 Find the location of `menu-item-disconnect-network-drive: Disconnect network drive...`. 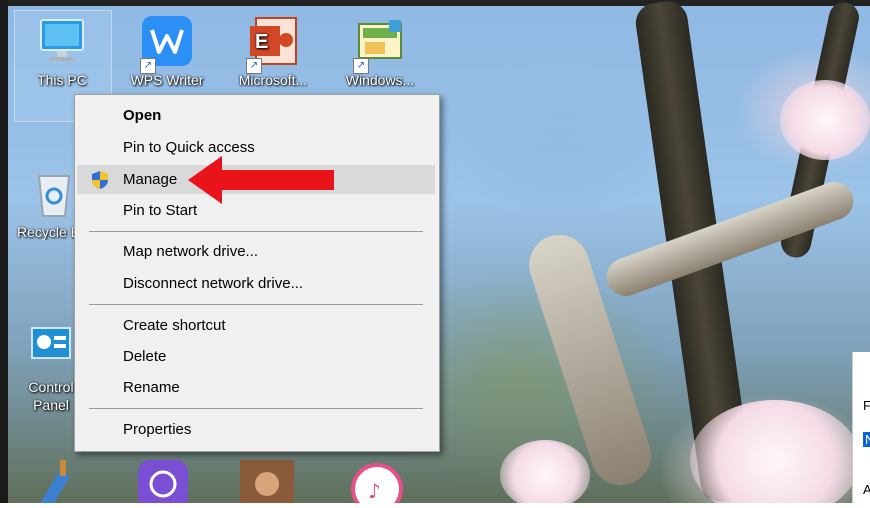

menu-item-disconnect-network-drive: Disconnect network drive... is located at coordinates (256, 283).